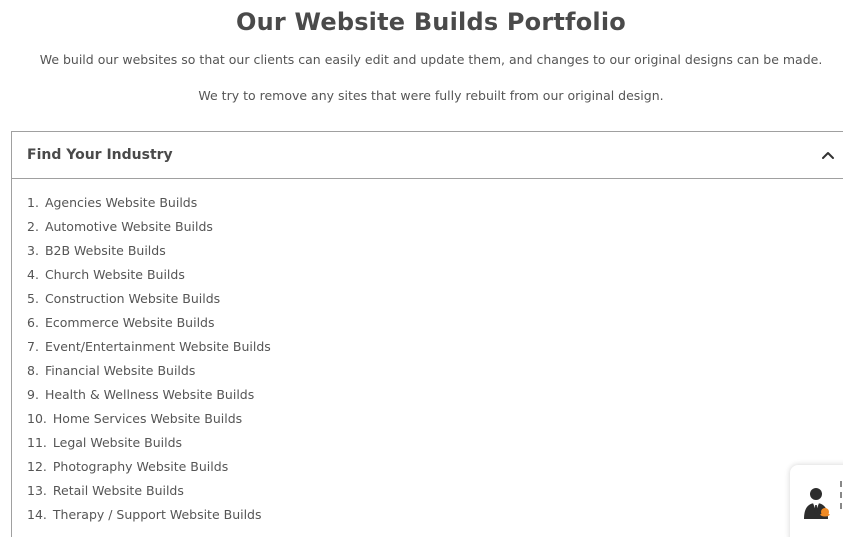 The width and height of the screenshot is (843, 537). I want to click on item-number: 12., so click(37, 466).